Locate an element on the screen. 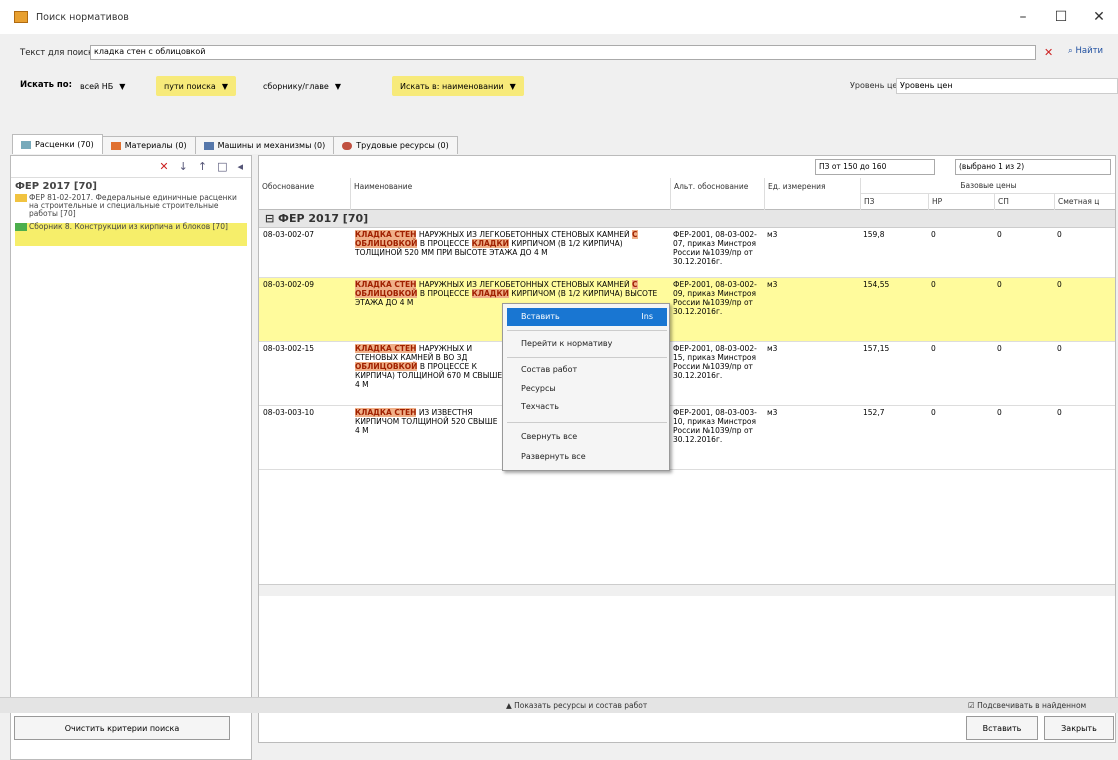 Image resolution: width=1118 pixels, height=760 pixels. name-part: В ПРОЦЕССЕ К is located at coordinates (448, 366).